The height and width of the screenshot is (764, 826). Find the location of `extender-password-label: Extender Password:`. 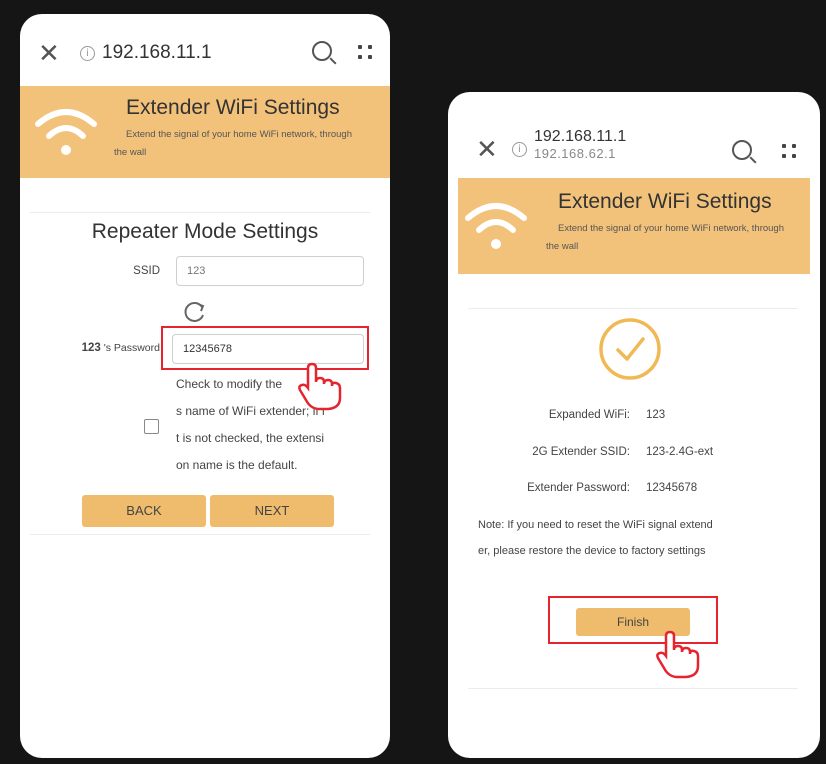

extender-password-label: Extender Password: is located at coordinates (578, 488).